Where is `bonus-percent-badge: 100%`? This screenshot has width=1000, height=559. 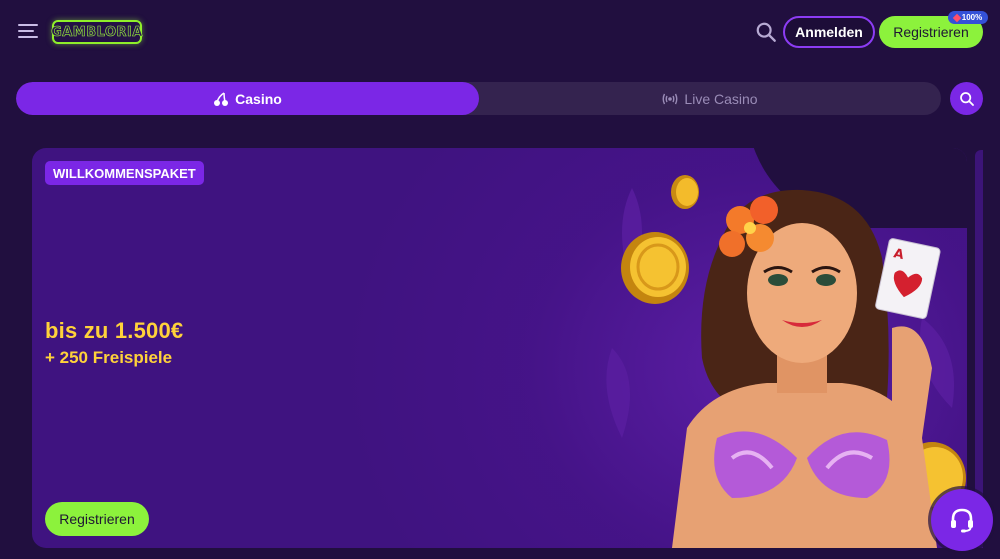
bonus-percent-badge: 100% is located at coordinates (968, 17).